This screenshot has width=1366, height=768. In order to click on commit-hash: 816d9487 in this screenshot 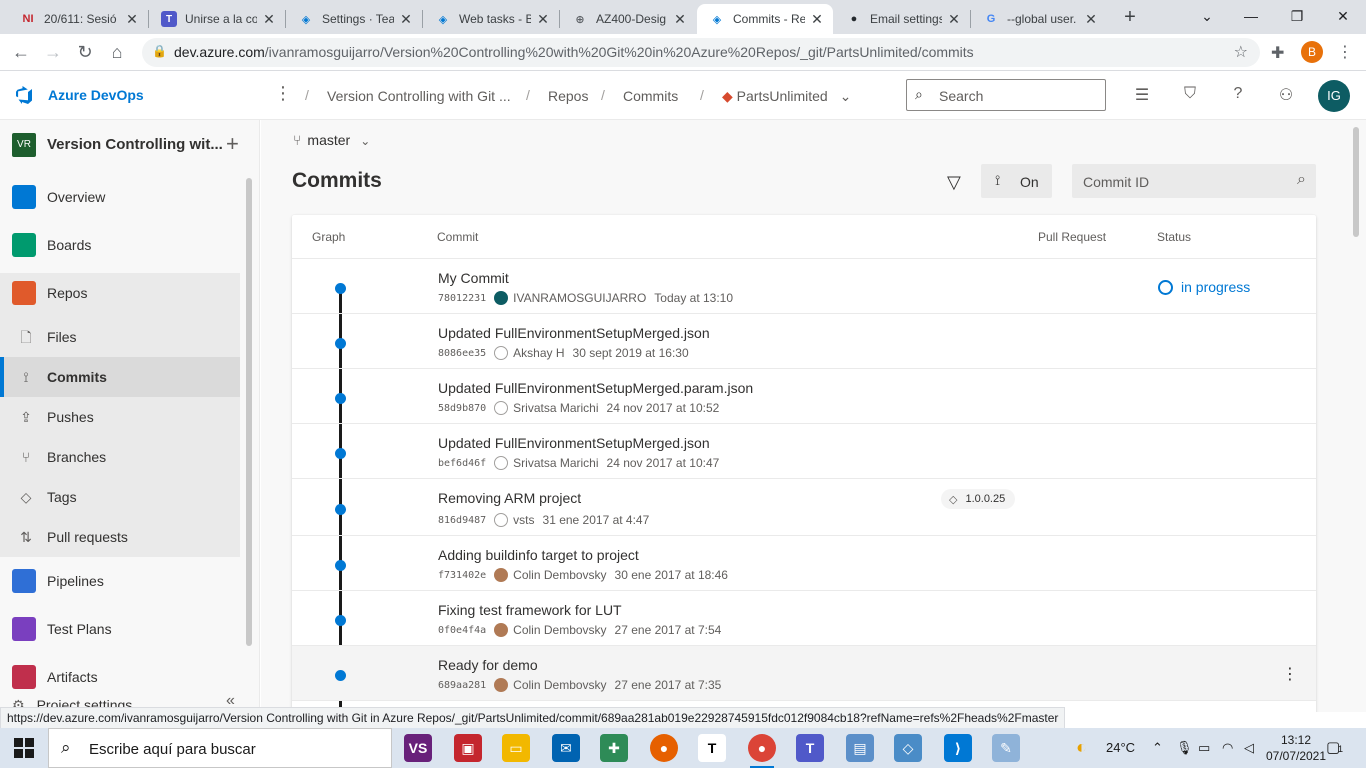, I will do `click(462, 520)`.